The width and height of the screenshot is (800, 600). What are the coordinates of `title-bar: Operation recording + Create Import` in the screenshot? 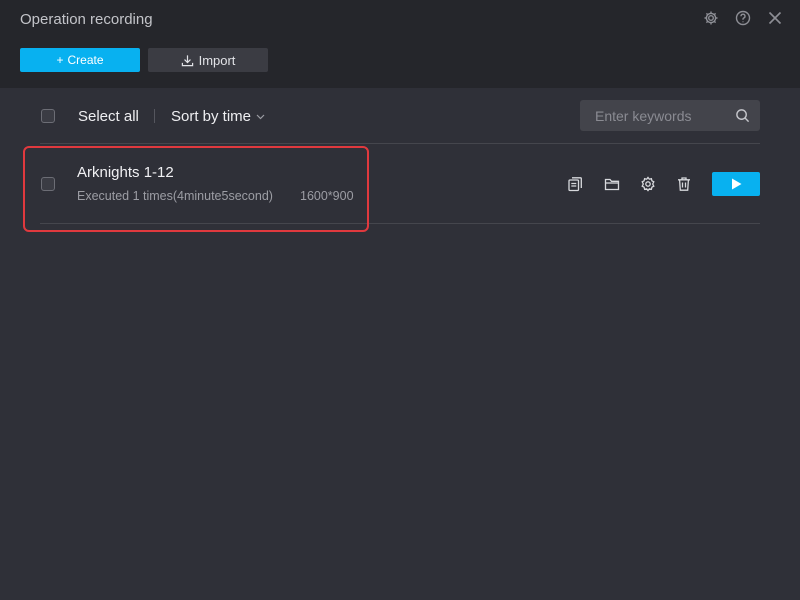 It's located at (400, 44).